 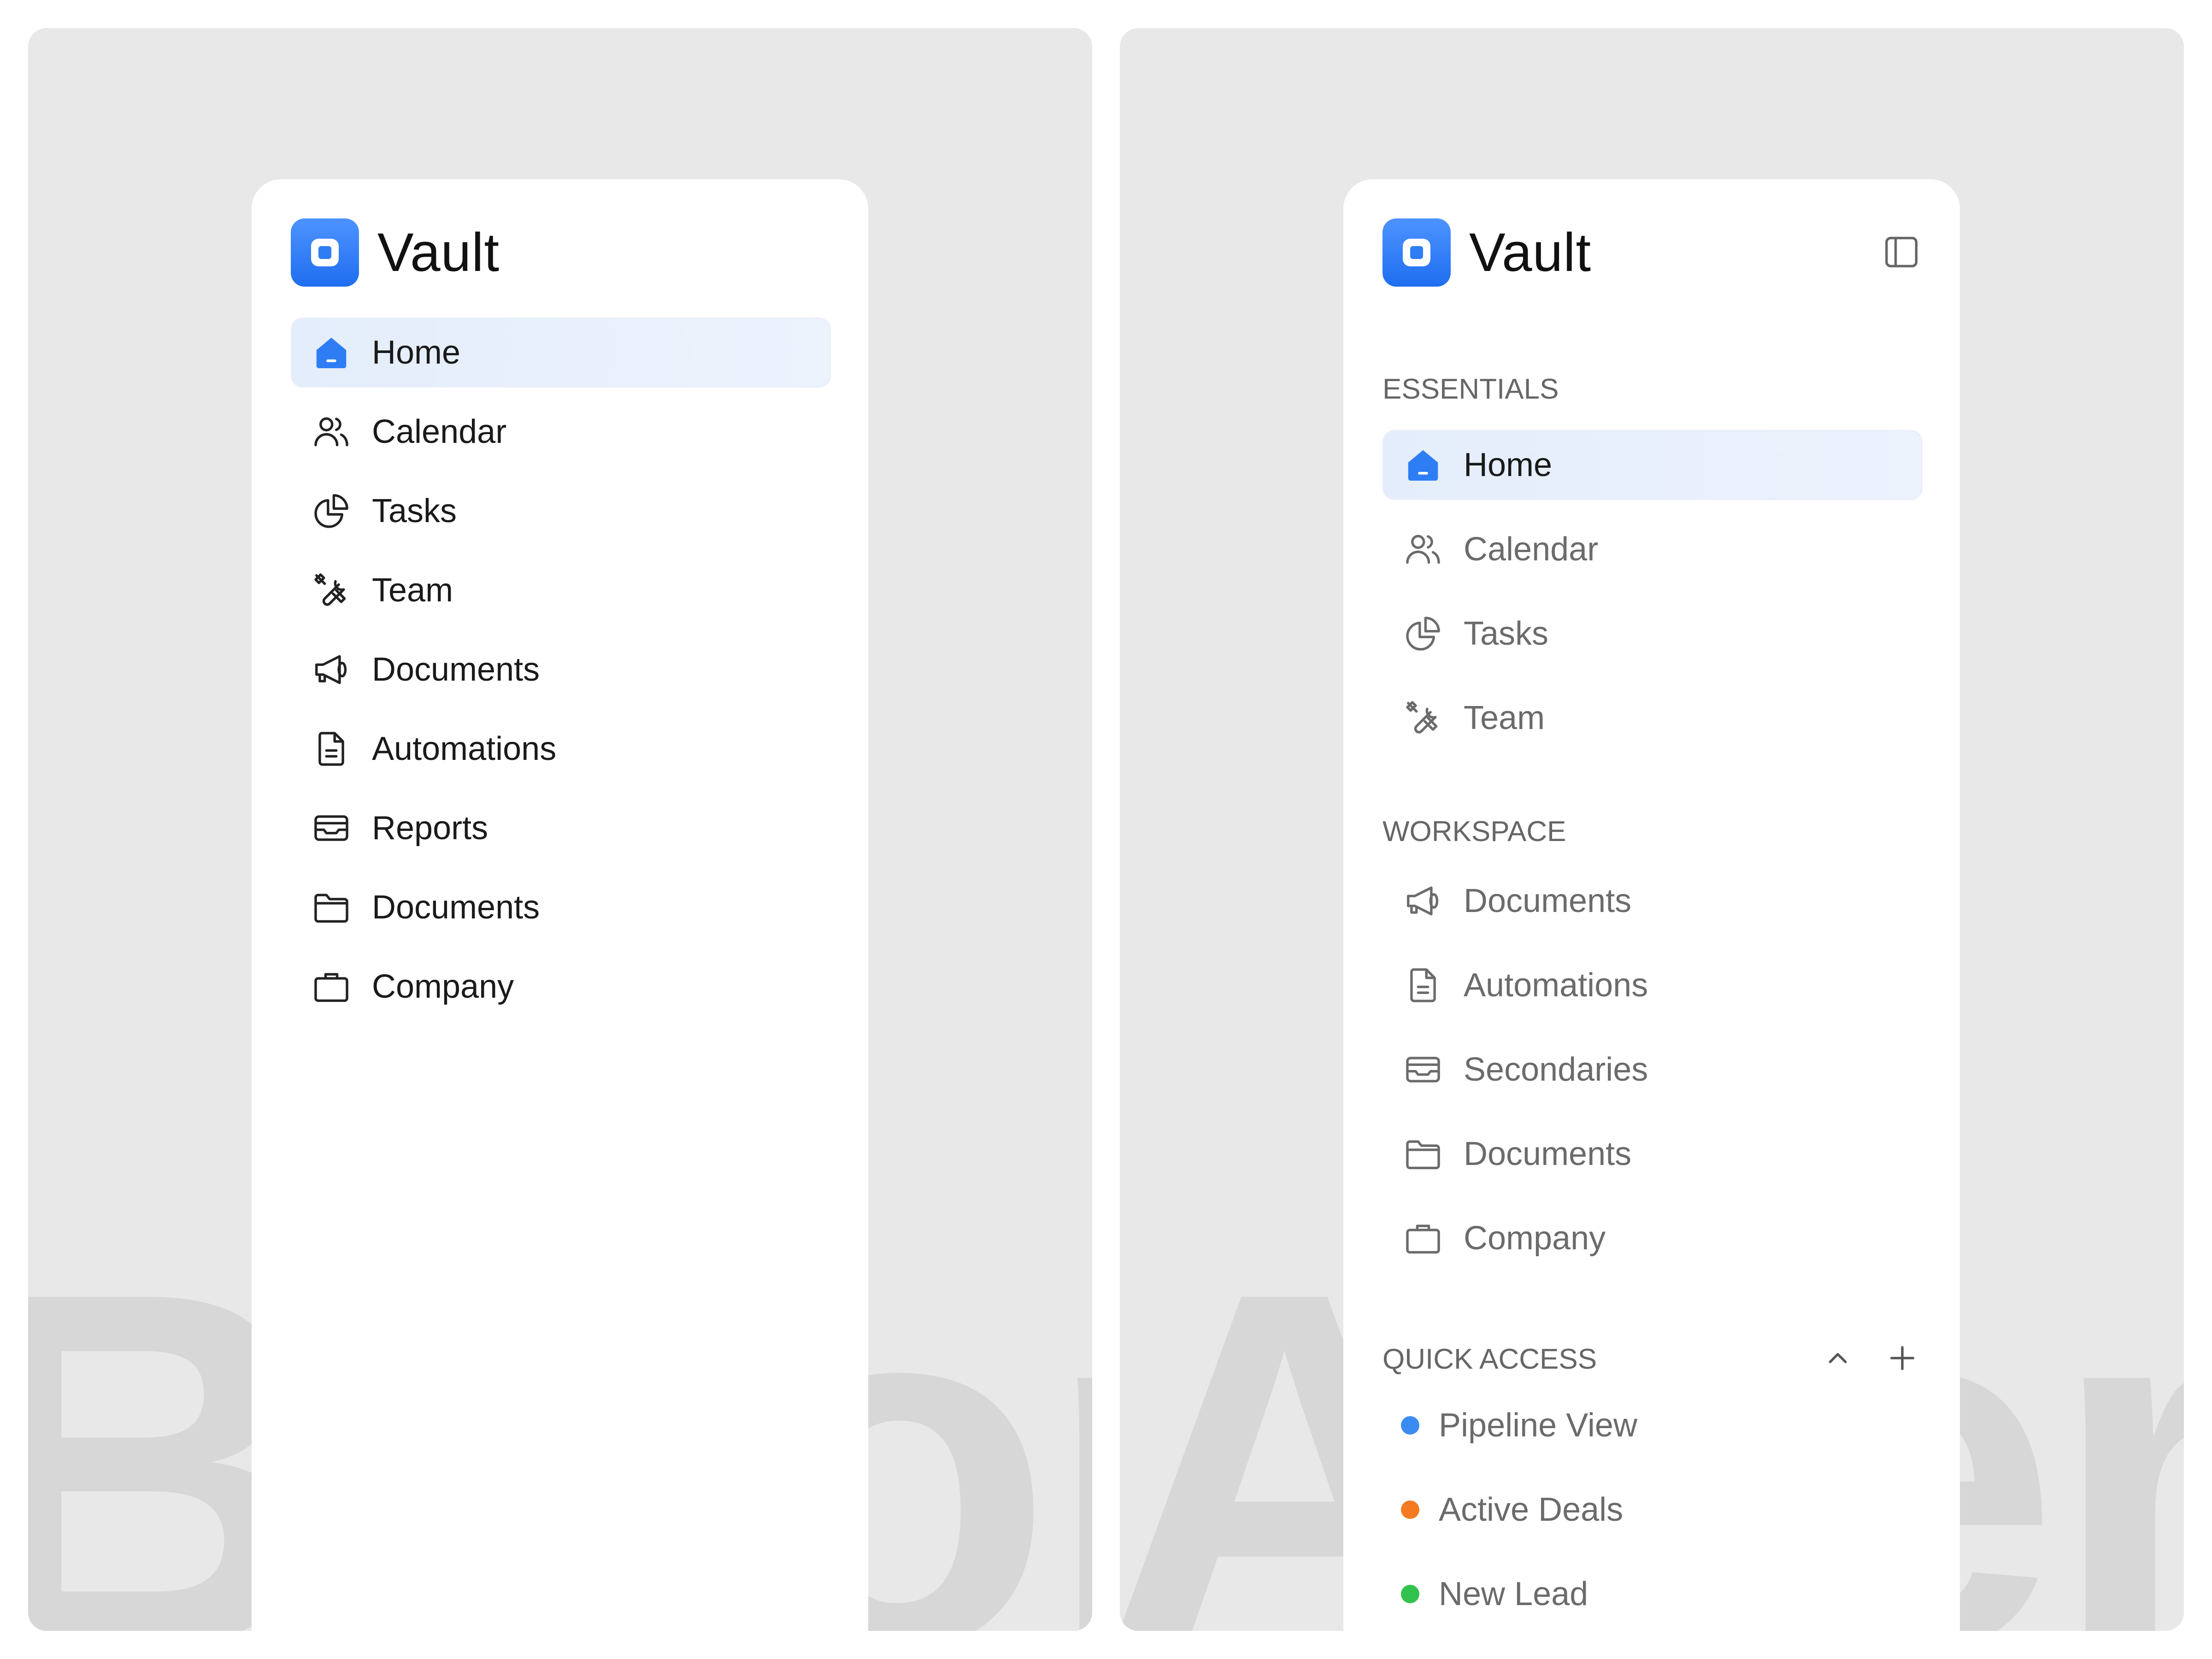 I want to click on quick-access-controls, so click(x=1870, y=1359).